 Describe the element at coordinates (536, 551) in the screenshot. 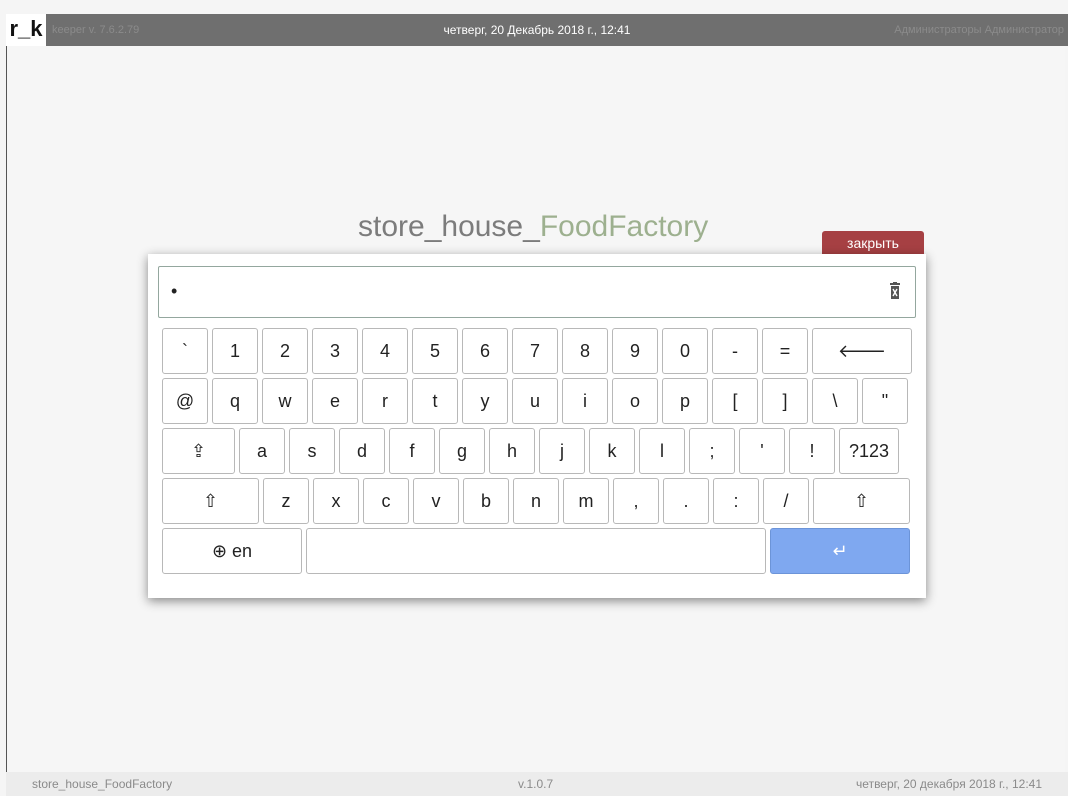

I see `space-bar-key` at that location.